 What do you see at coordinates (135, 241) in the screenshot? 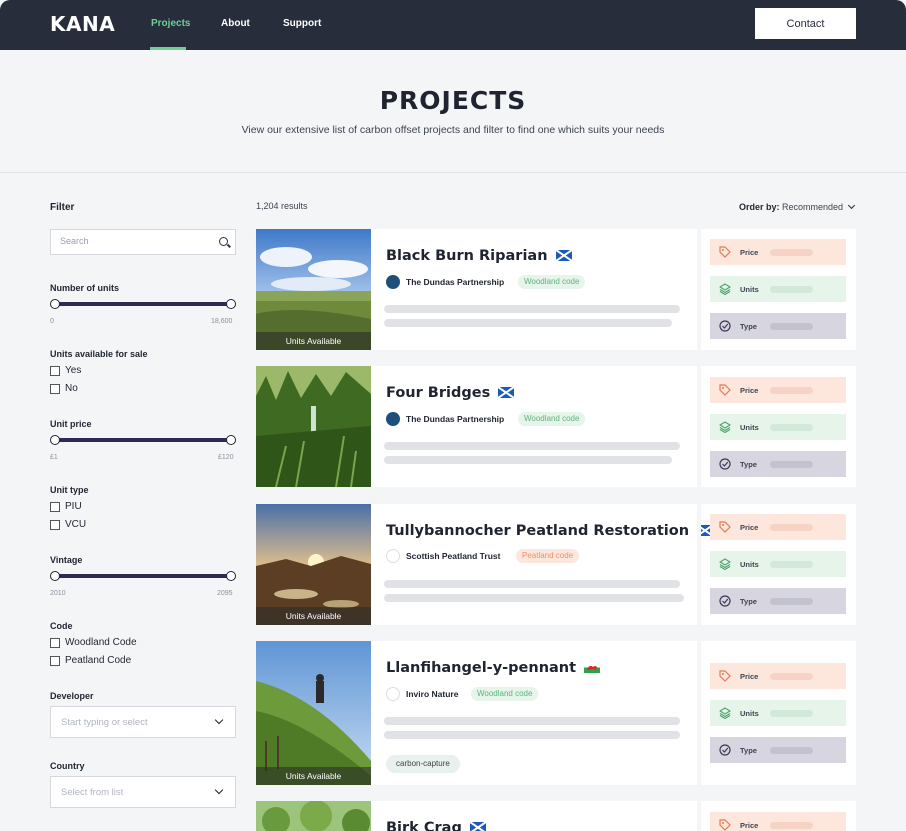
I see `search-input` at bounding box center [135, 241].